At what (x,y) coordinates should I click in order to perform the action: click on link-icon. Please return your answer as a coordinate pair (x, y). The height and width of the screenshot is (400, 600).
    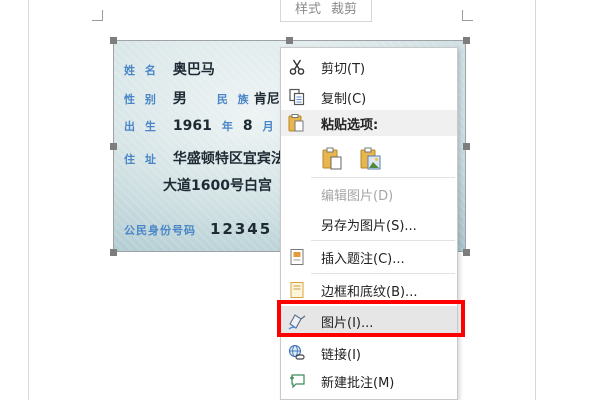
    Looking at the image, I should click on (297, 353).